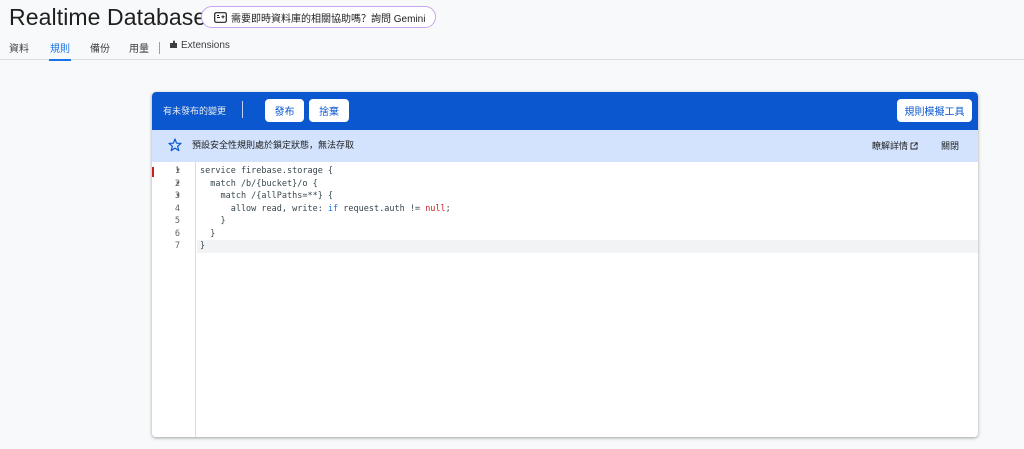  Describe the element at coordinates (177, 233) in the screenshot. I see `line-number: 6` at that location.